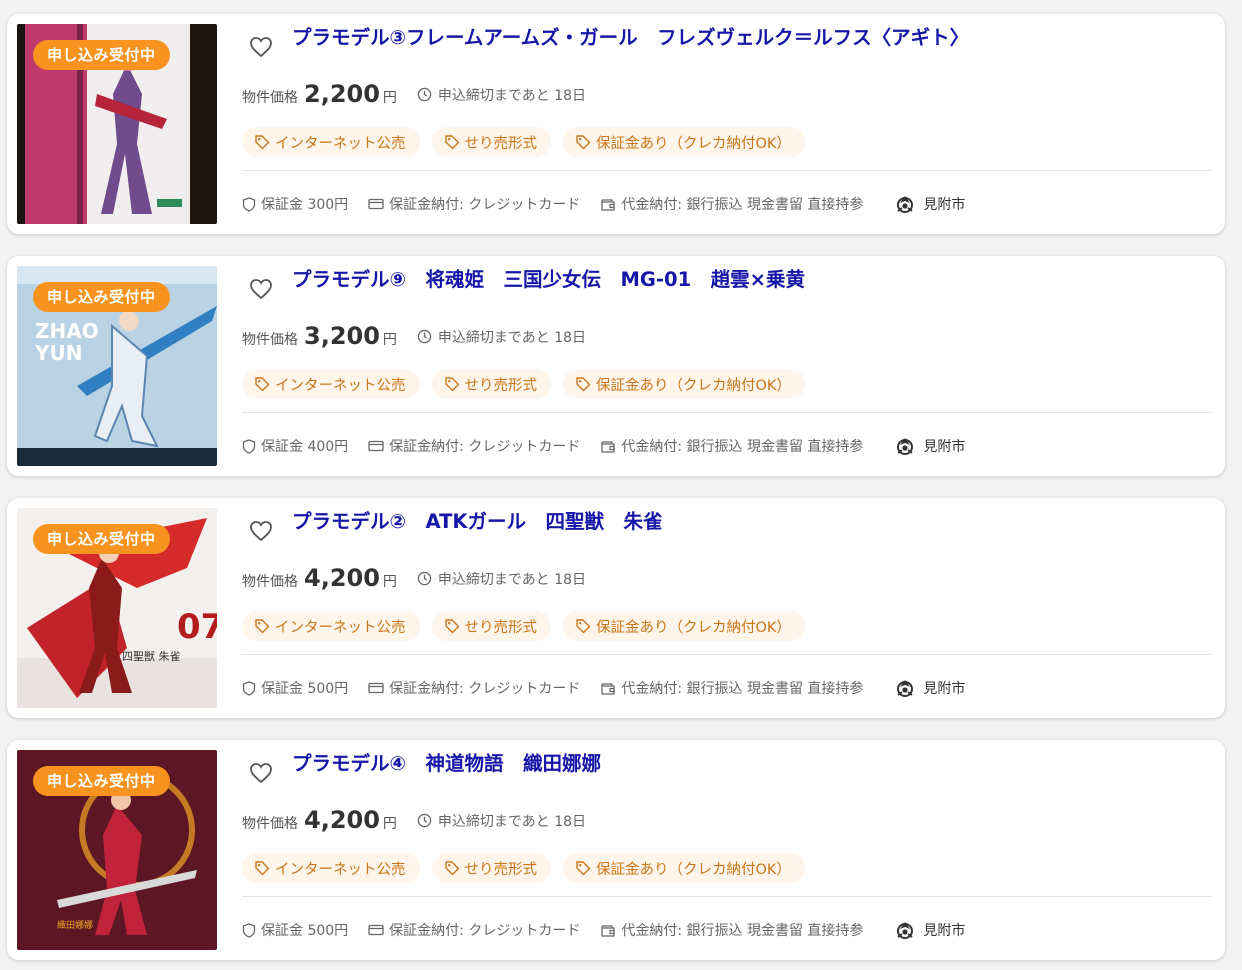 The image size is (1242, 970). I want to click on product-image: ZHAO YUN 申し込み受付中, so click(117, 366).